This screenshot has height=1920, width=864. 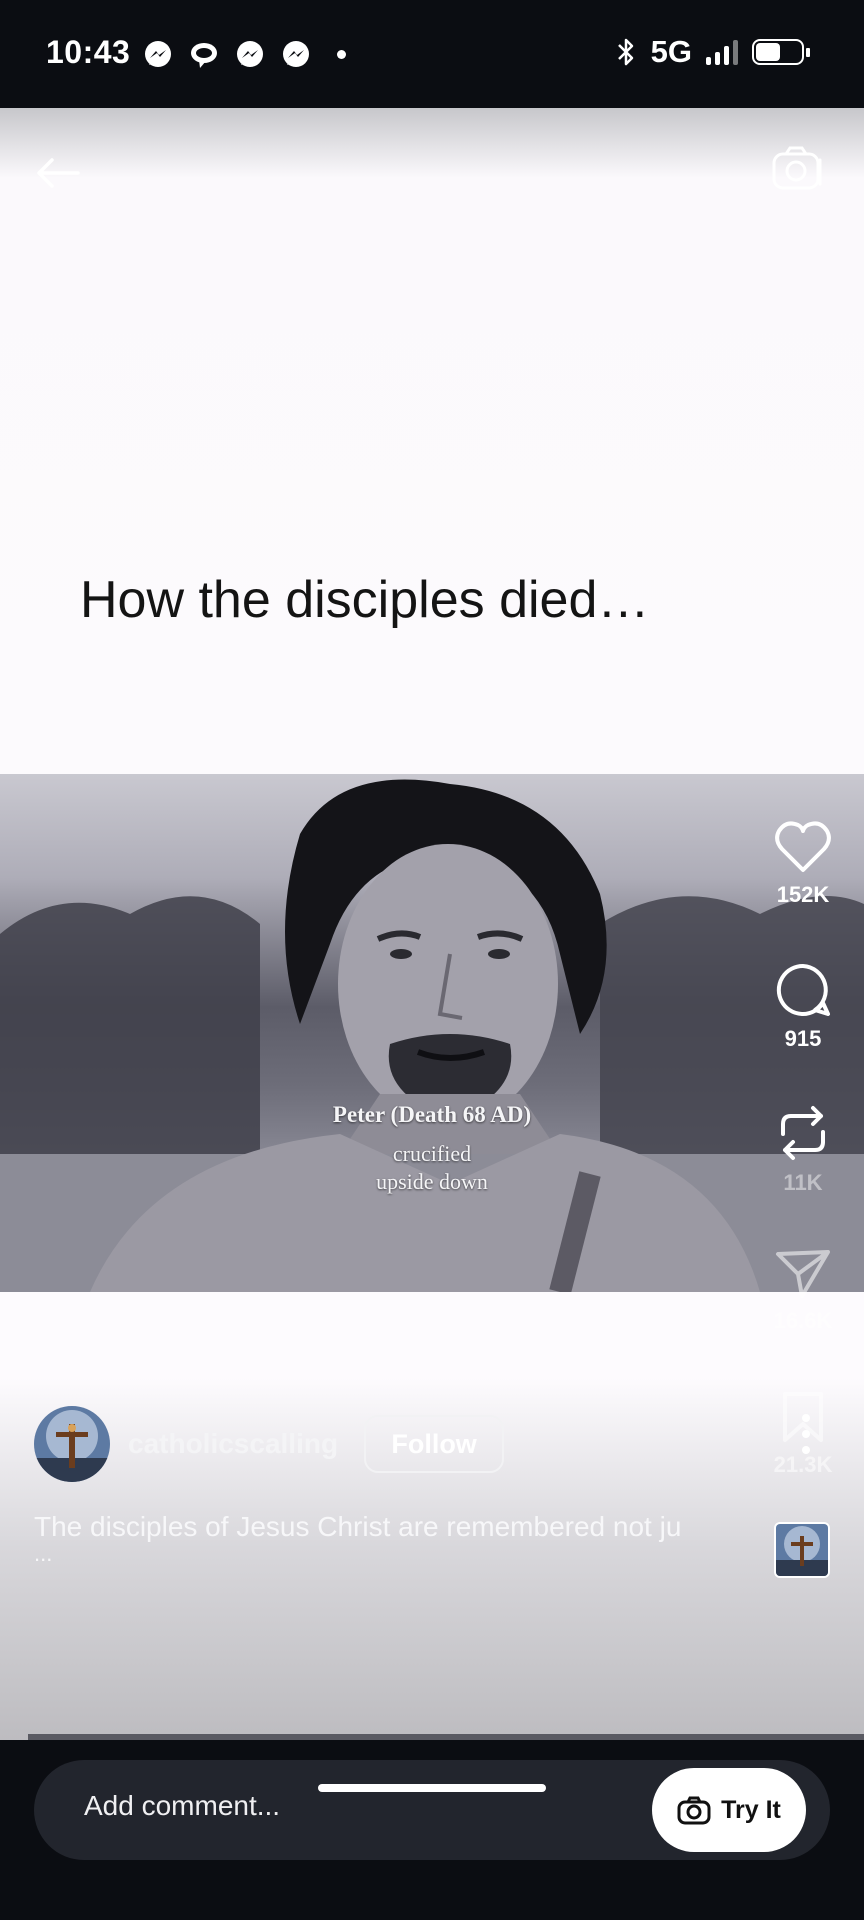 What do you see at coordinates (60, 173) in the screenshot?
I see `back-arrow-icon` at bounding box center [60, 173].